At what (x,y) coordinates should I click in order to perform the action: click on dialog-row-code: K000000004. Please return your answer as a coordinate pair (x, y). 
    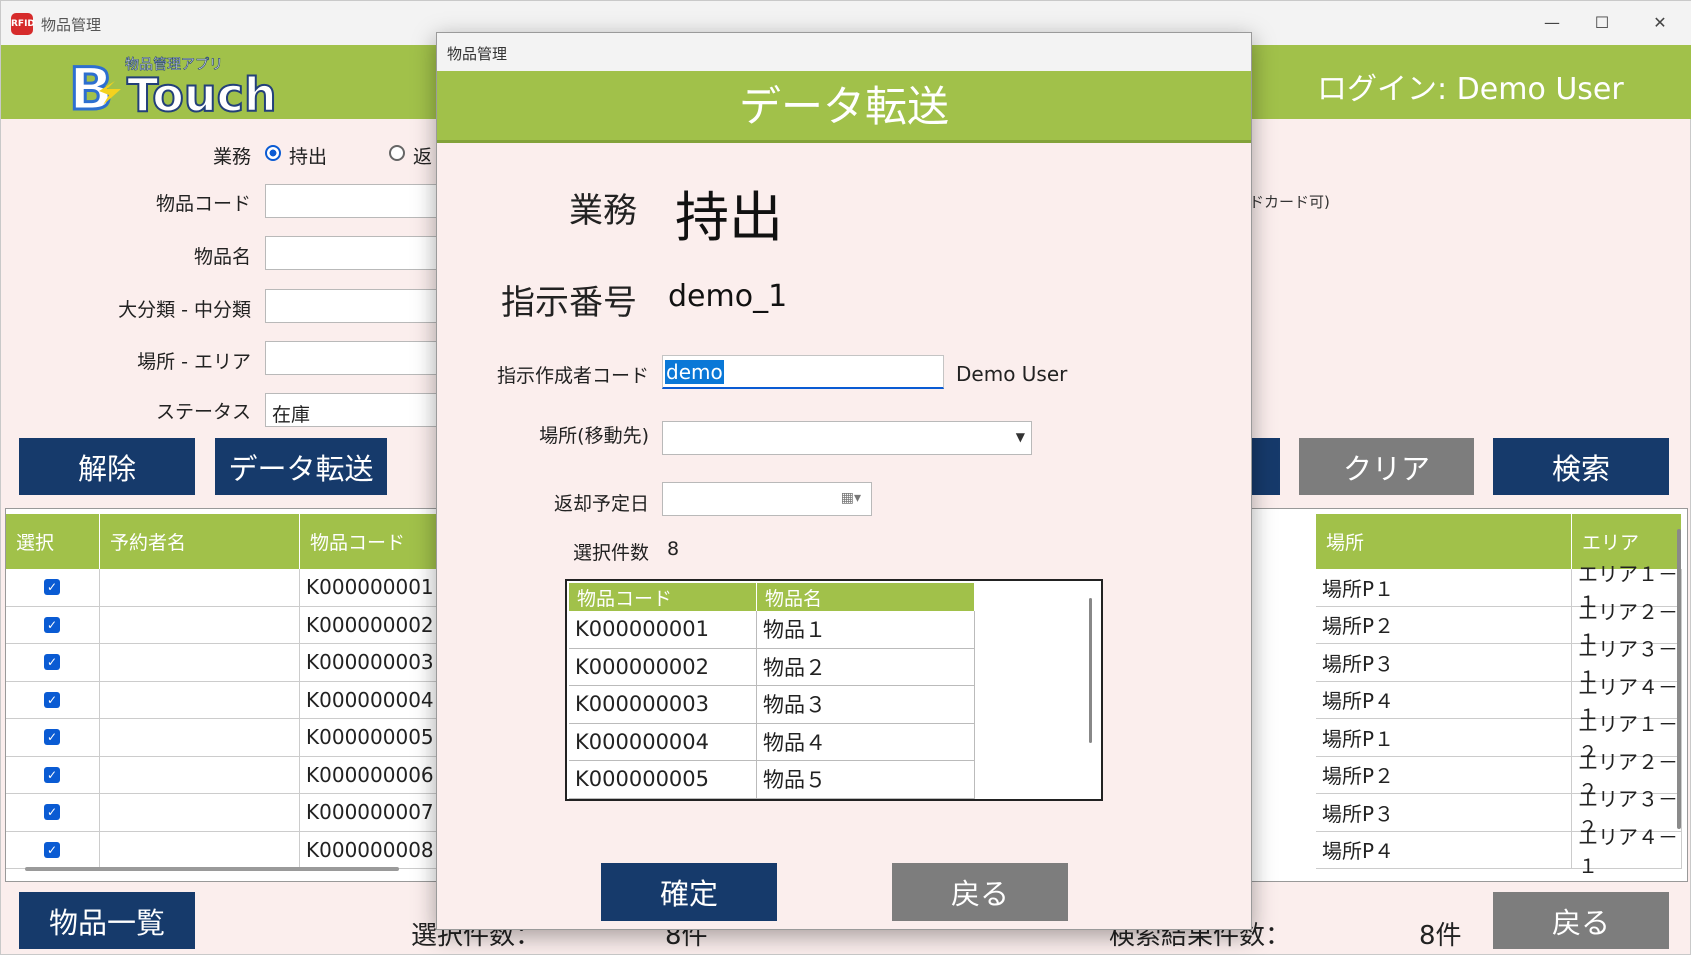
    Looking at the image, I should click on (663, 742).